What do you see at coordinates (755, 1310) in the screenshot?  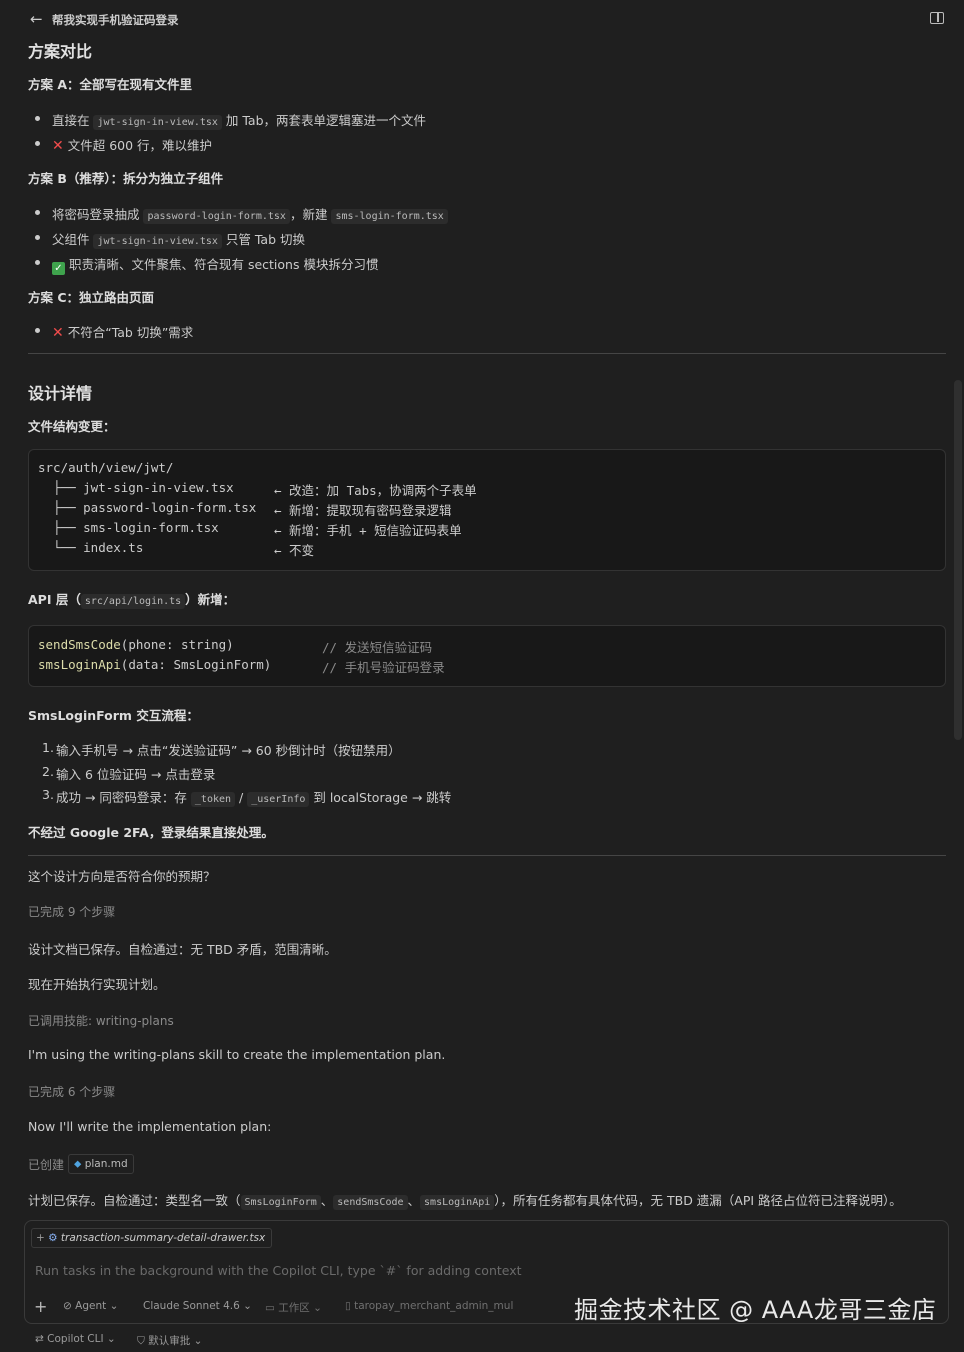 I see `watermark: 掘金技术社区 @ AAA龙哥三金店` at bounding box center [755, 1310].